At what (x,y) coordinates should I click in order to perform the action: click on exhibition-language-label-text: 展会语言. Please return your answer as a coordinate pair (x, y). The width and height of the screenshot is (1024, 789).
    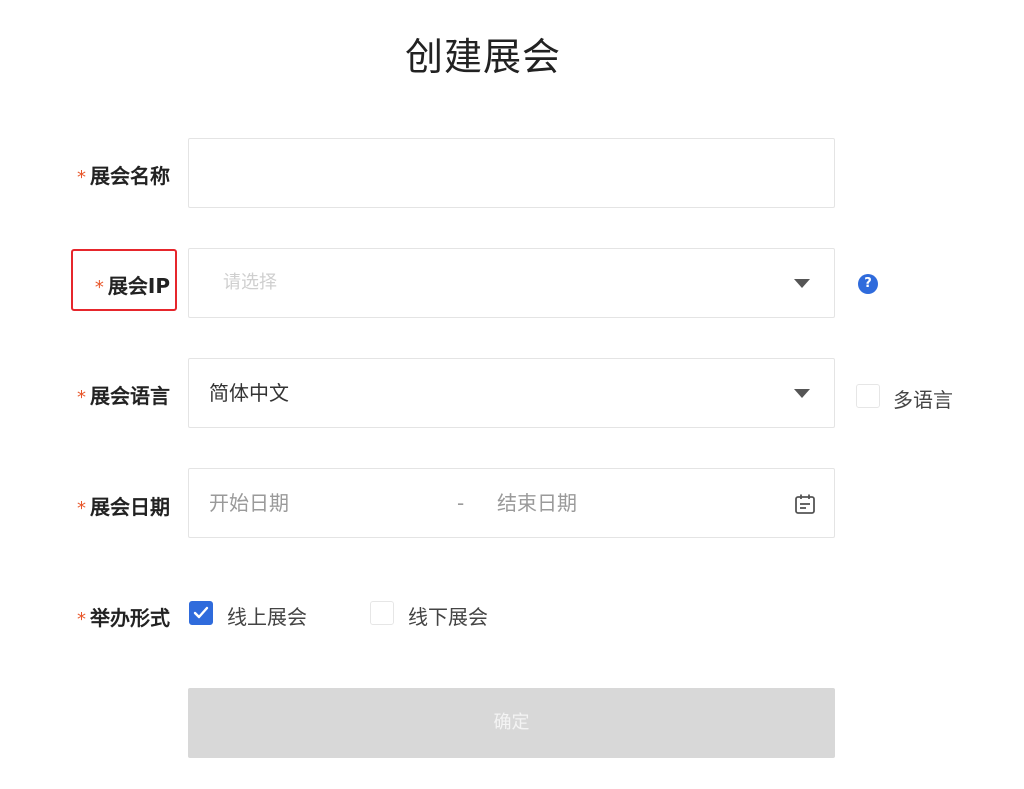
    Looking at the image, I should click on (130, 396).